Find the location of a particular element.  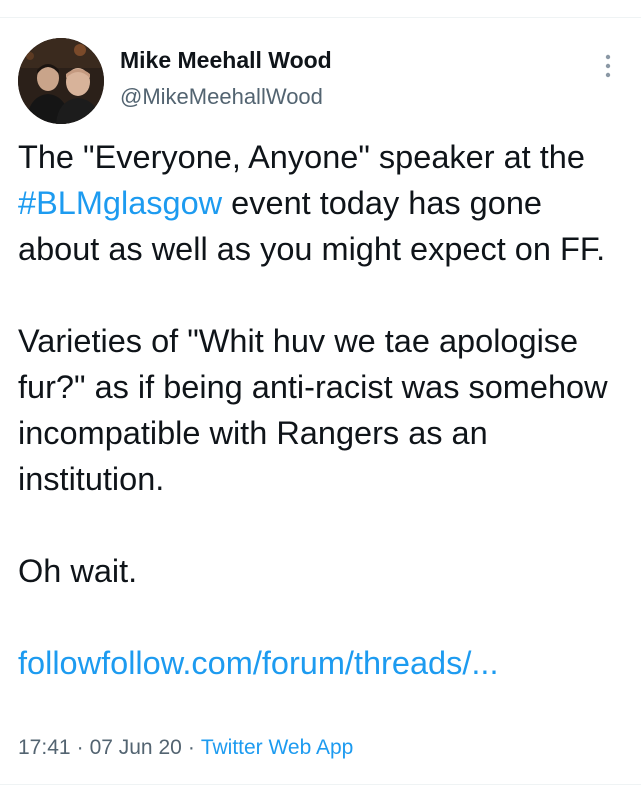

tweet-date: 07 Jun 20 is located at coordinates (136, 747).